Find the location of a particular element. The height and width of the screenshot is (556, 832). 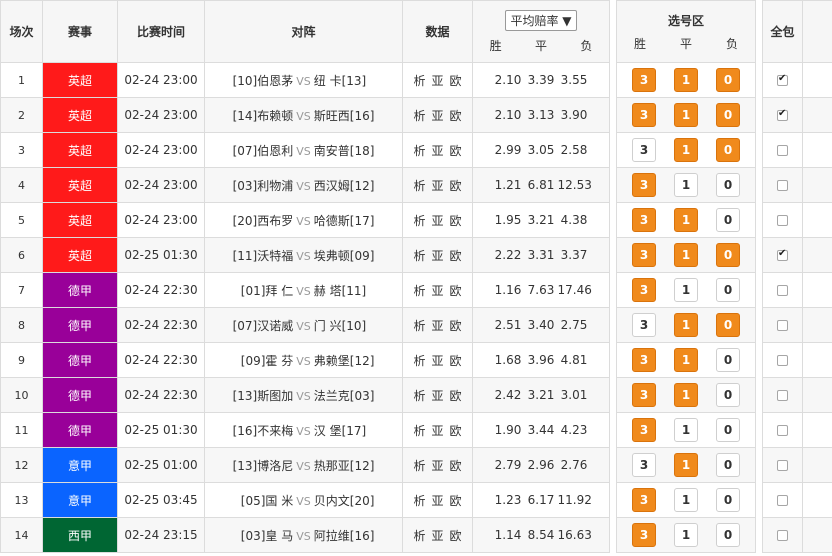

away-team-link: 斯旺西 is located at coordinates (332, 116).